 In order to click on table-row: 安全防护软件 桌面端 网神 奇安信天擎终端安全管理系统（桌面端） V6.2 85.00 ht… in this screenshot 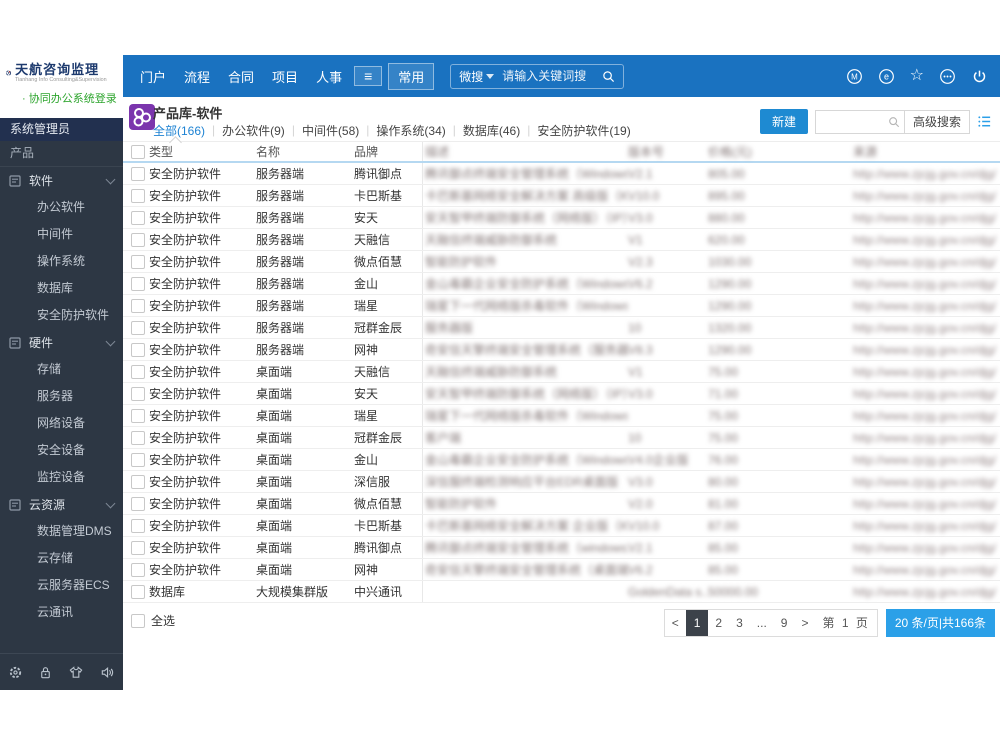, I will do `click(561, 570)`.